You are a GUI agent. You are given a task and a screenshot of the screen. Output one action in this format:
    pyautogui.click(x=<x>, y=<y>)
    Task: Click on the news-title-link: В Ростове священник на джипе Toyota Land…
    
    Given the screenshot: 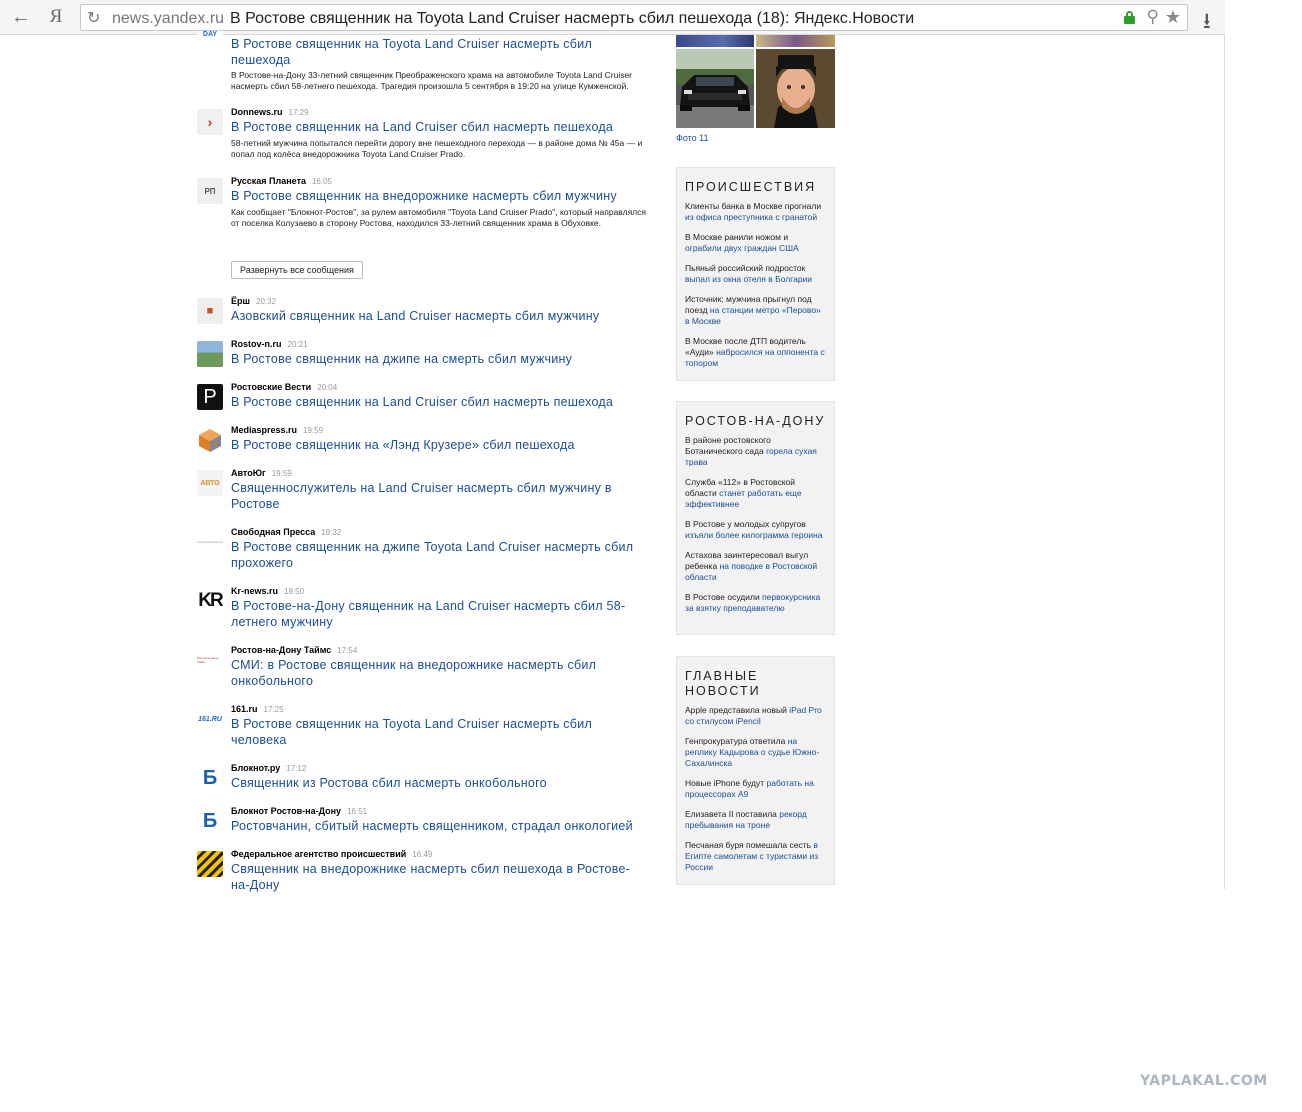 What is the action you would take?
    pyautogui.click(x=436, y=555)
    